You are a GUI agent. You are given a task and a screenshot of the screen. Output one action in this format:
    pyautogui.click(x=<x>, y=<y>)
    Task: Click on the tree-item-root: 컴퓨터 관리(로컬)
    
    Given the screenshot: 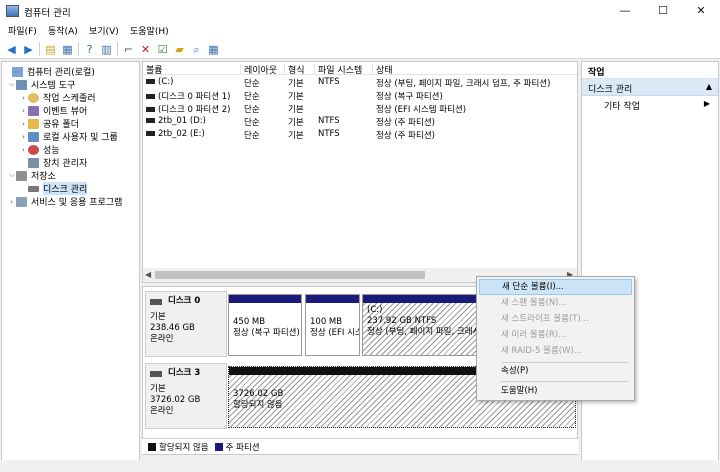 What is the action you would take?
    pyautogui.click(x=49, y=71)
    